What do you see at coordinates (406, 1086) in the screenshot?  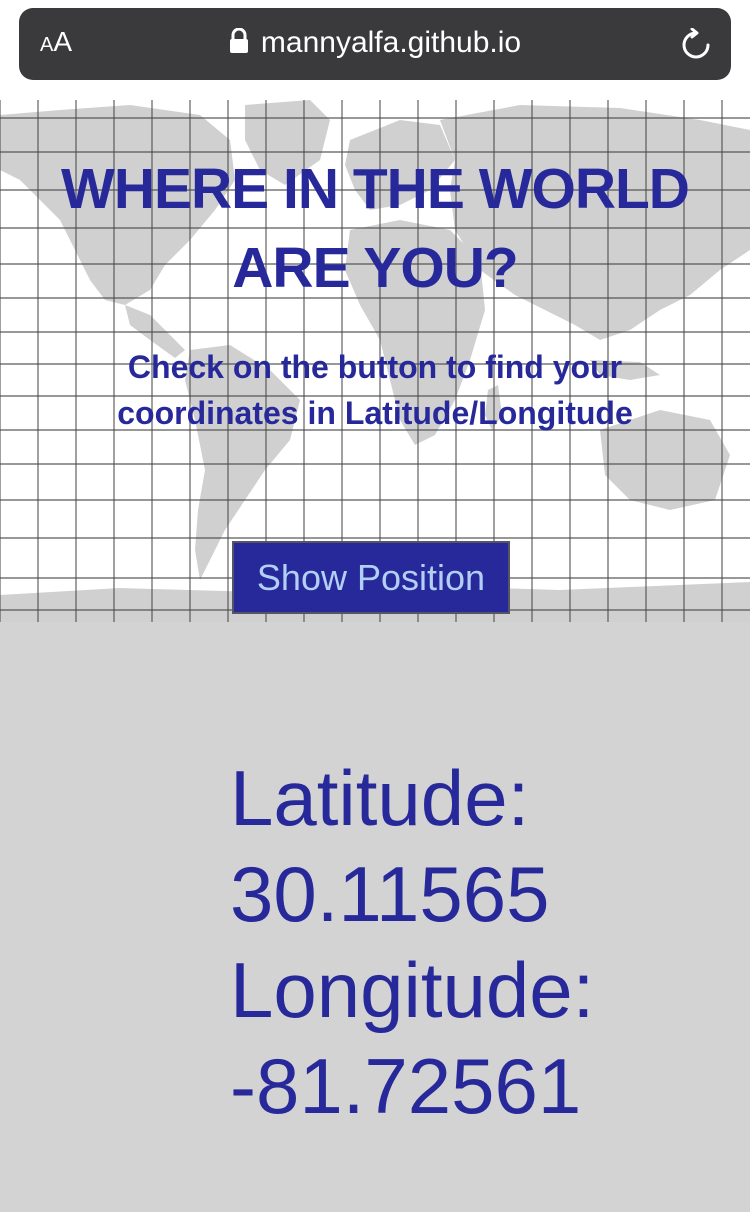 I see `longitude-value: -81.72561` at bounding box center [406, 1086].